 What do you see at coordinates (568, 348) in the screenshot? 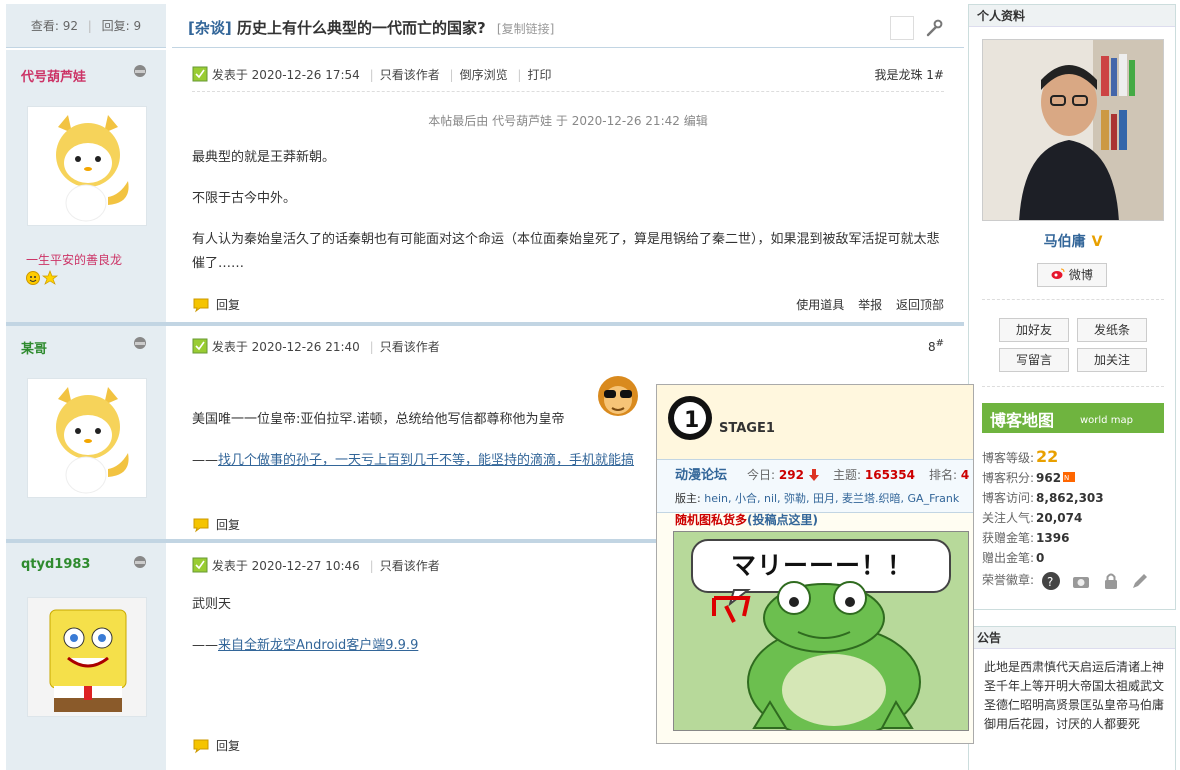
I see `post-meta: 发表于 2020-12-26 21:40 | 只看该作者 8#` at bounding box center [568, 348].